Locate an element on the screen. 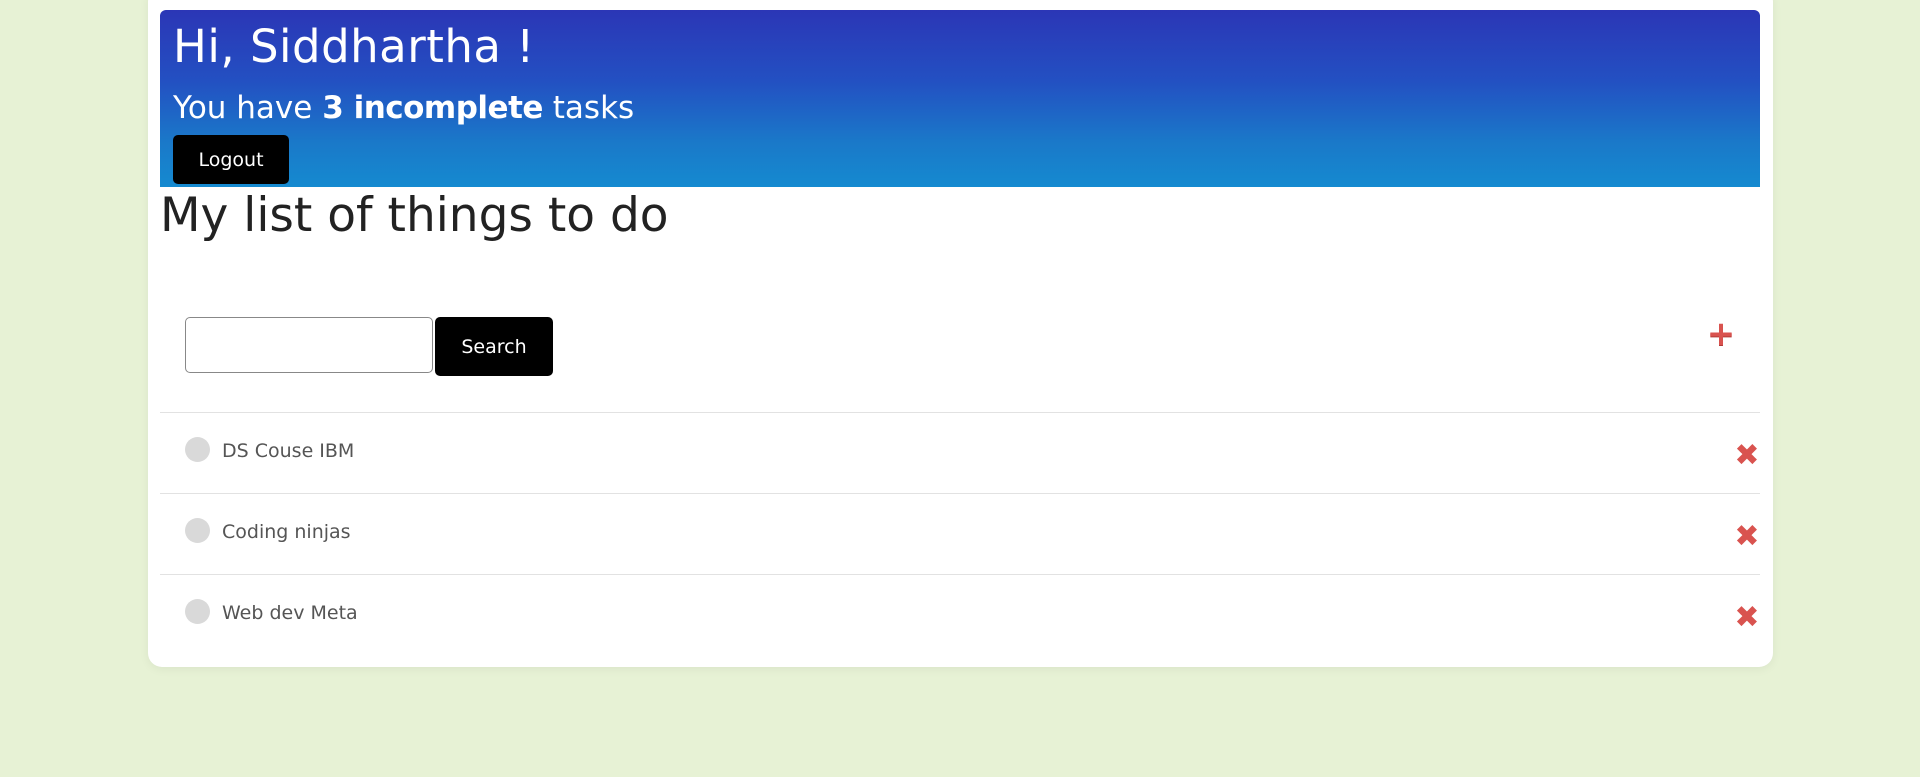  search-input is located at coordinates (309, 345).